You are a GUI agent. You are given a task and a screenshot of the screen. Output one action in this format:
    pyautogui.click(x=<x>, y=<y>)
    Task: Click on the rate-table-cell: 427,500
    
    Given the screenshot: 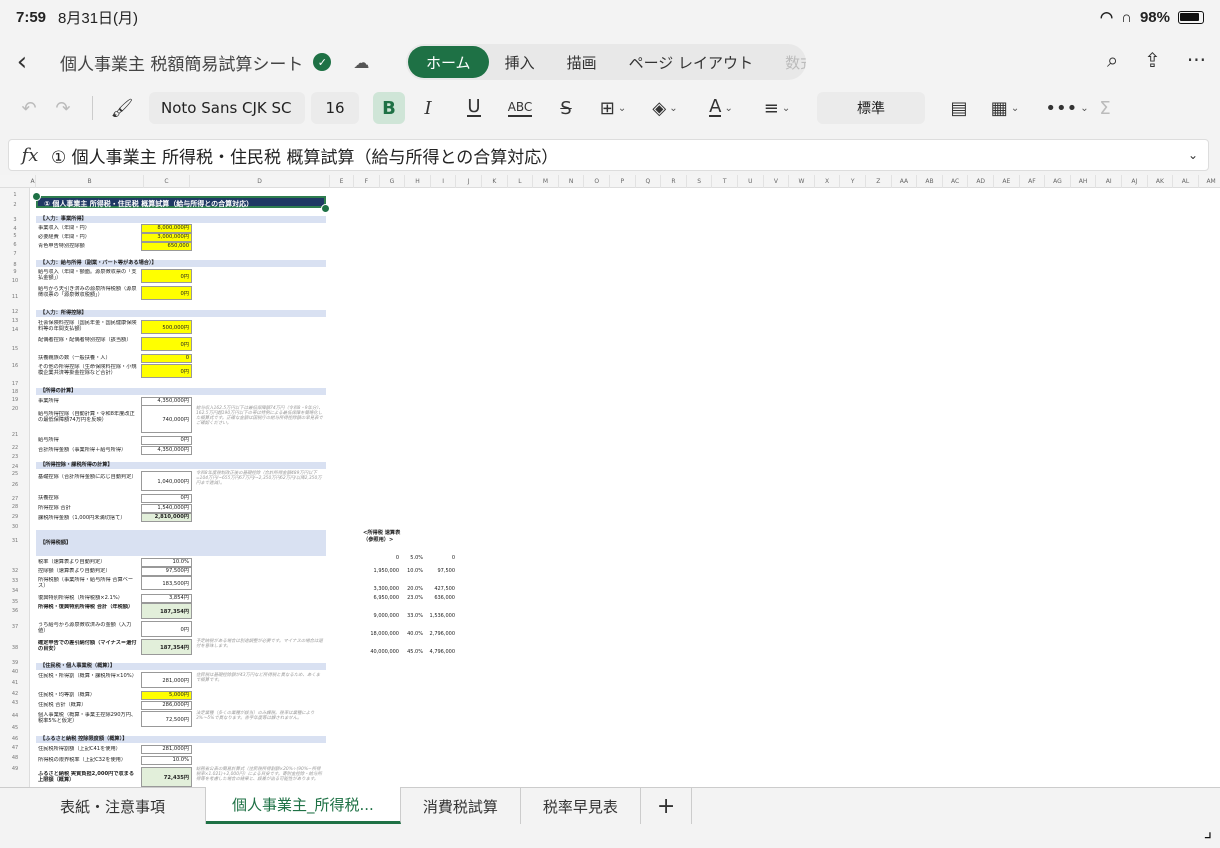 What is the action you would take?
    pyautogui.click(x=439, y=589)
    